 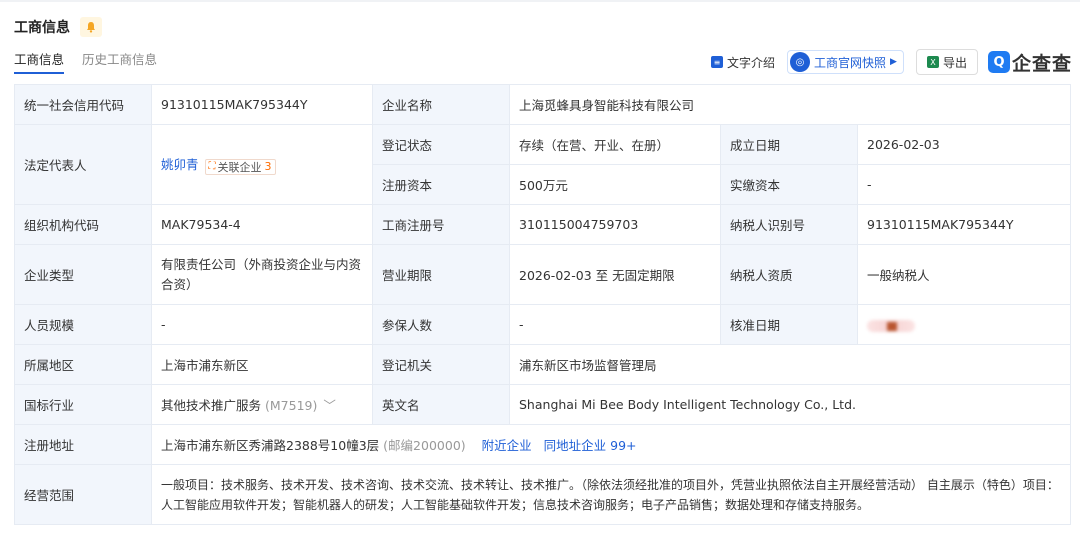 I want to click on legal-rep-label: 法定代表人, so click(x=83, y=164).